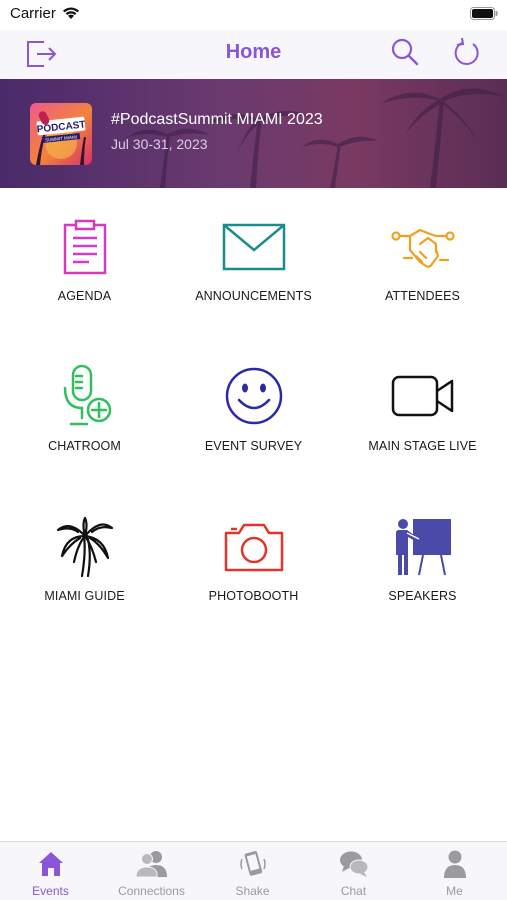 Image resolution: width=507 pixels, height=900 pixels. Describe the element at coordinates (422, 296) in the screenshot. I see `tile-label: ATTENDEES` at that location.